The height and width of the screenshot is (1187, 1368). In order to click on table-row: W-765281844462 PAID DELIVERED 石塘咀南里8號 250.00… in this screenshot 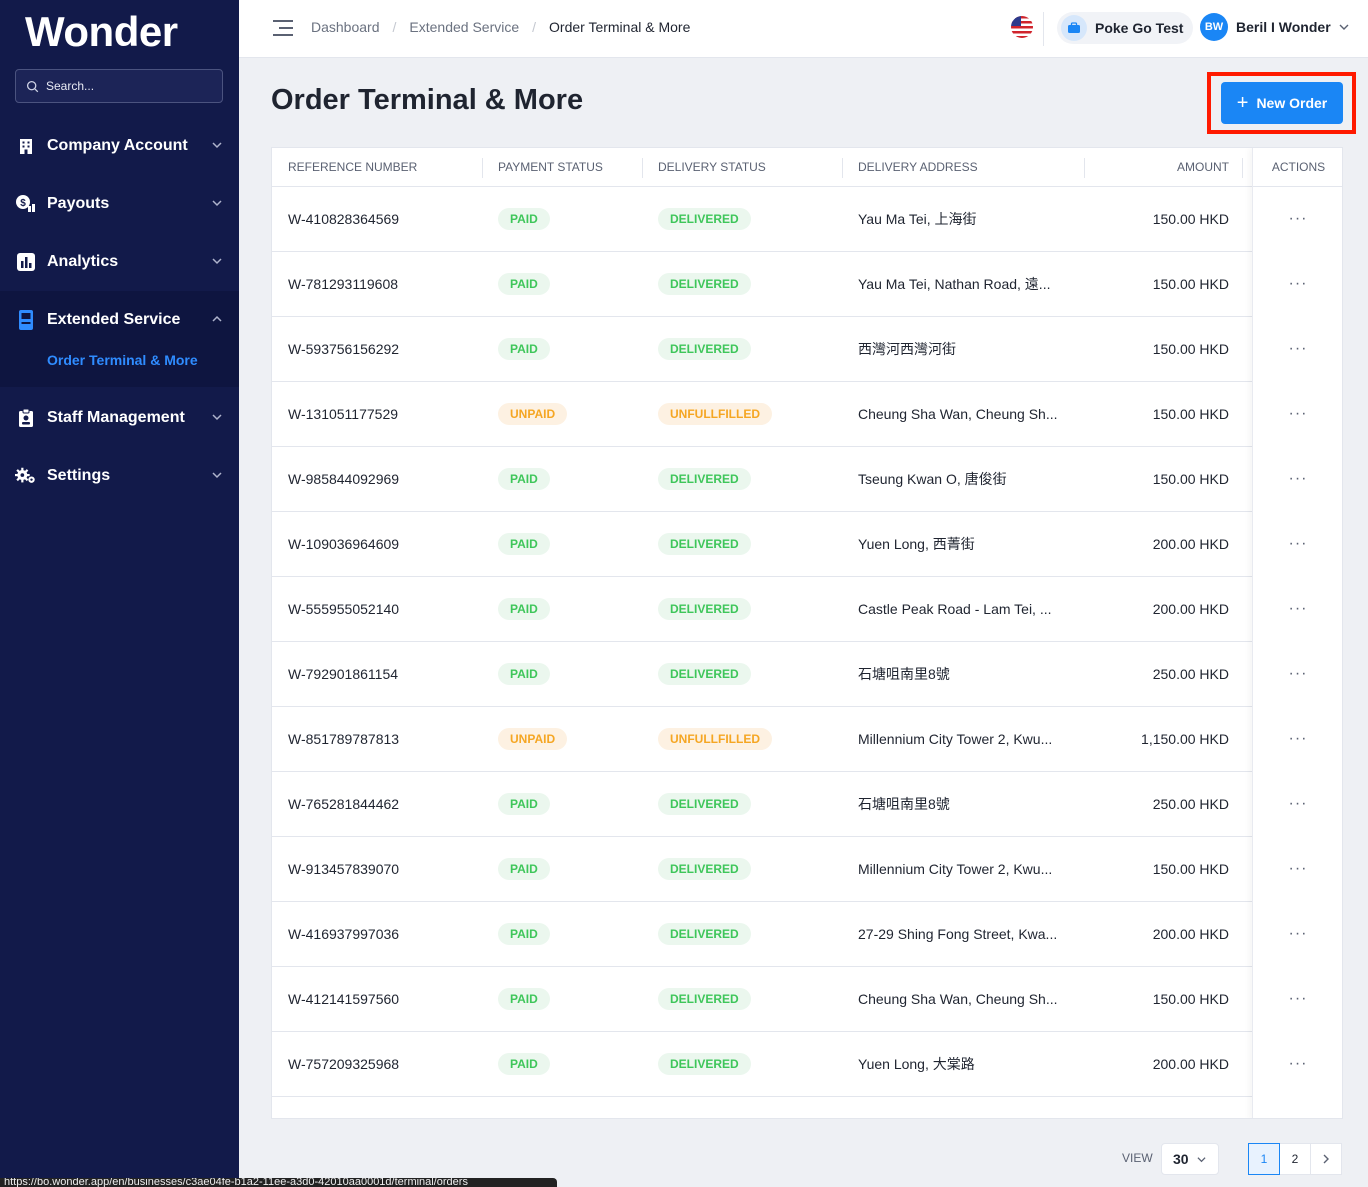, I will do `click(807, 804)`.